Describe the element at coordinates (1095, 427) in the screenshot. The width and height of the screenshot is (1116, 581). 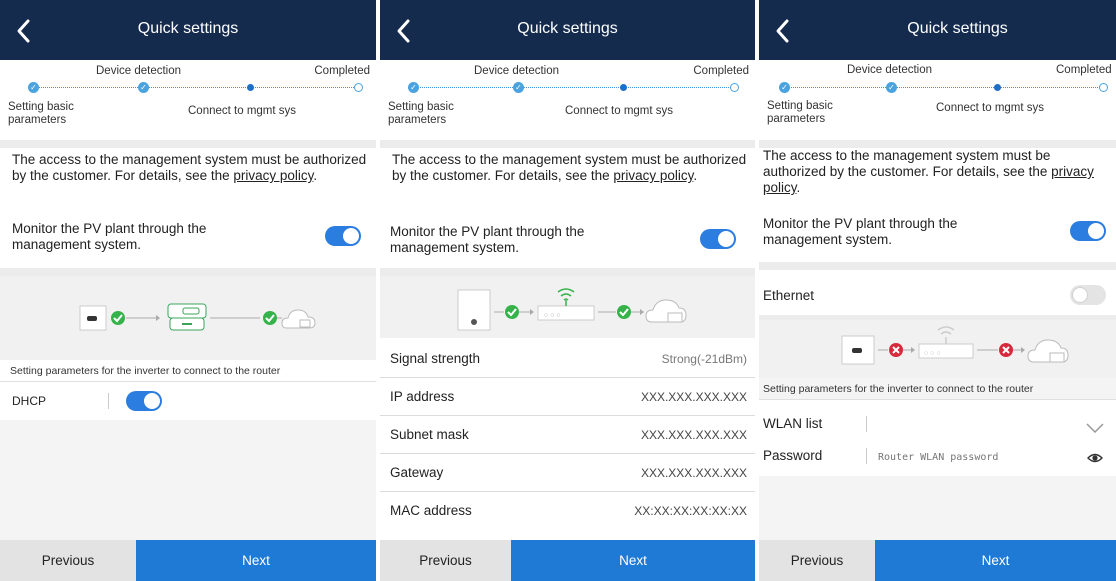
I see `chevron-down-icon` at that location.